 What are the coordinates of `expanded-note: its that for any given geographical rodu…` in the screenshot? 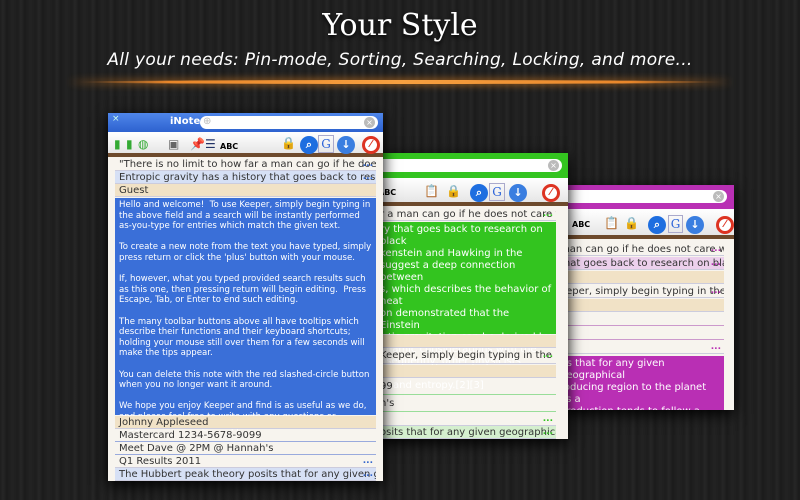 It's located at (640, 383).